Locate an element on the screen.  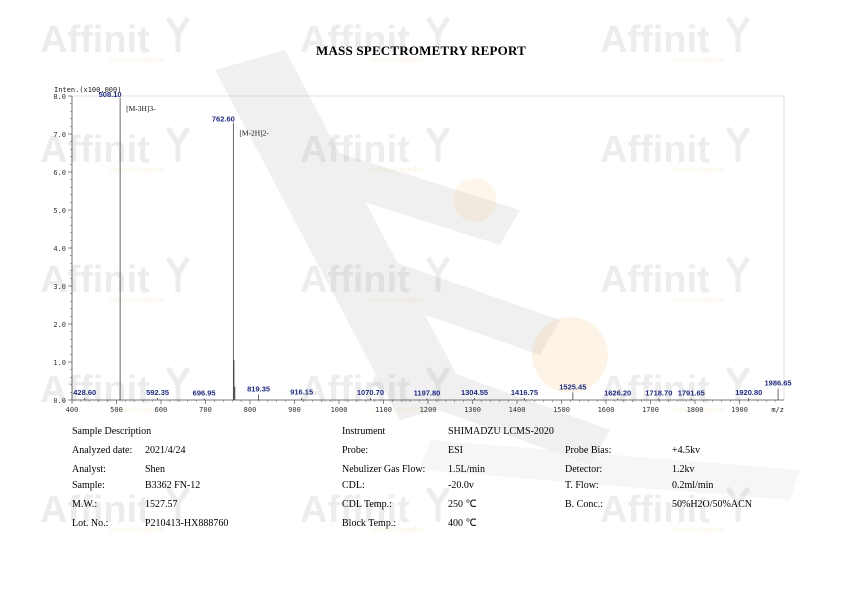
x-tick-label: 900 is located at coordinates (294, 410).